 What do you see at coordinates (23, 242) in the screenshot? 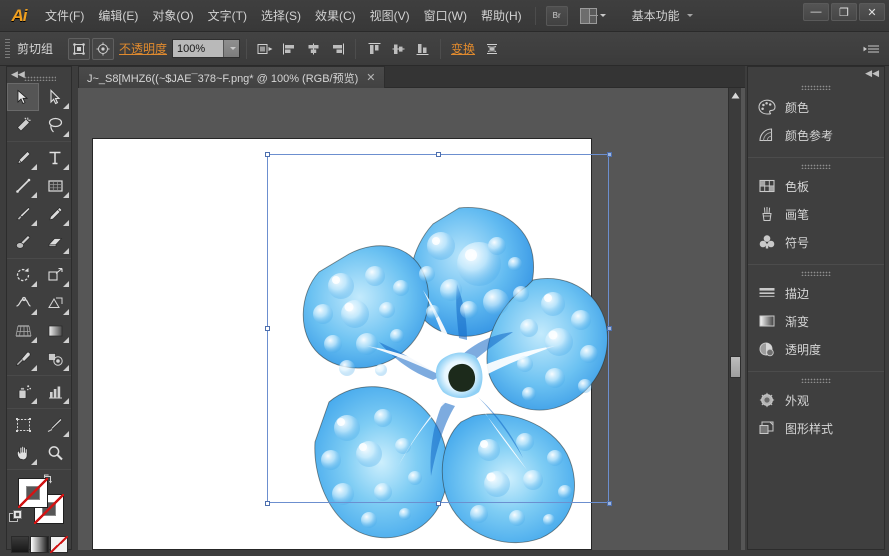
I see `blob-brush-tool` at bounding box center [23, 242].